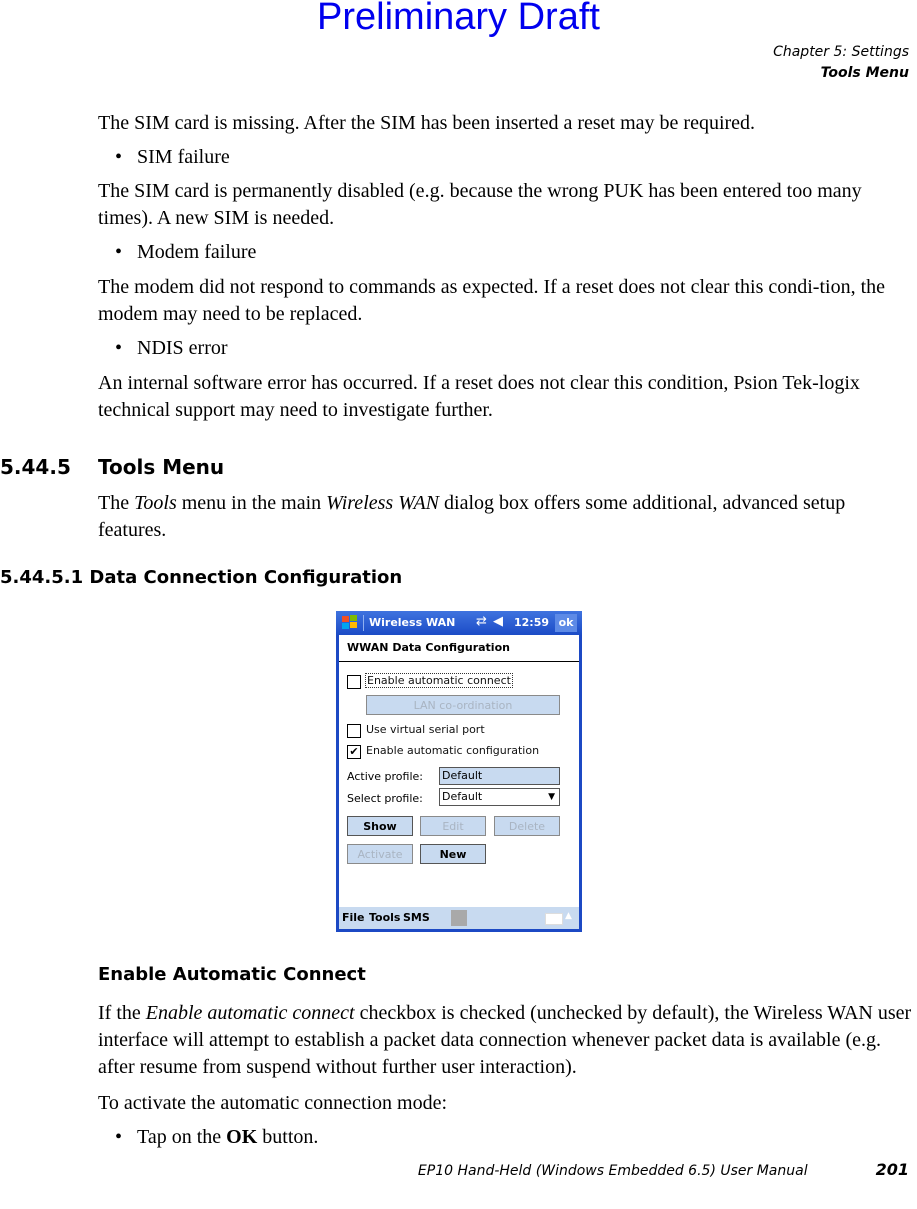  What do you see at coordinates (463, 705) in the screenshot?
I see `lan-coordination-button: LAN co-ordination` at bounding box center [463, 705].